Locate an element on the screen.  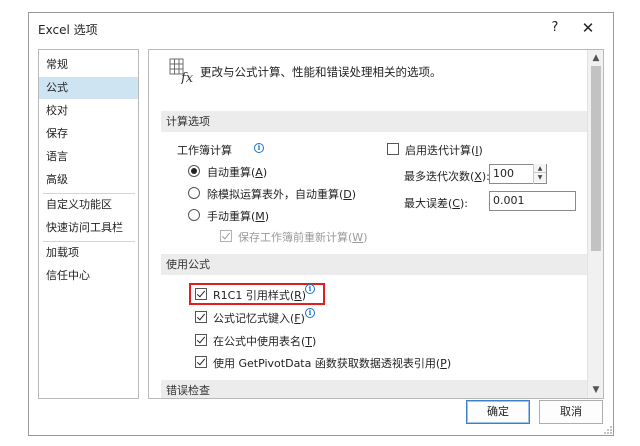
checkbox-table-names-label: 在公式中使用表名(T) is located at coordinates (264, 341).